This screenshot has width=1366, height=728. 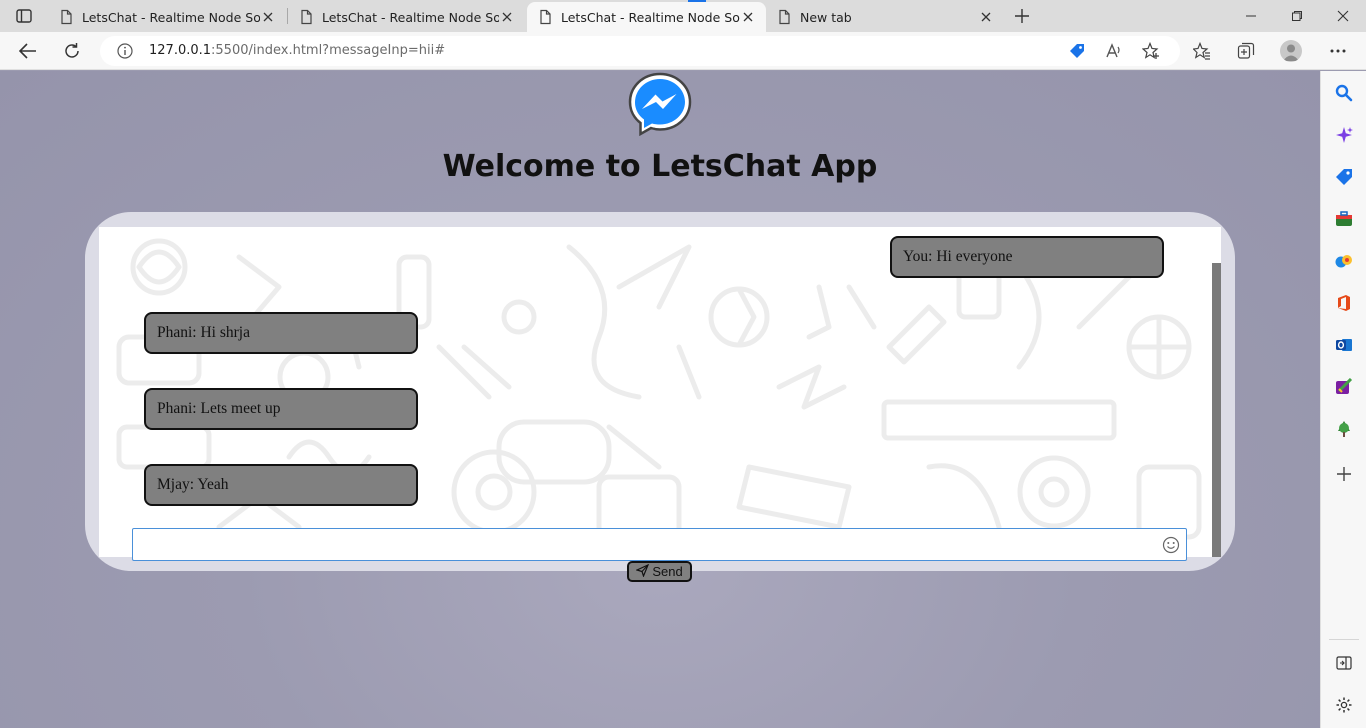 What do you see at coordinates (24, 16) in the screenshot?
I see `tab-actions-icon` at bounding box center [24, 16].